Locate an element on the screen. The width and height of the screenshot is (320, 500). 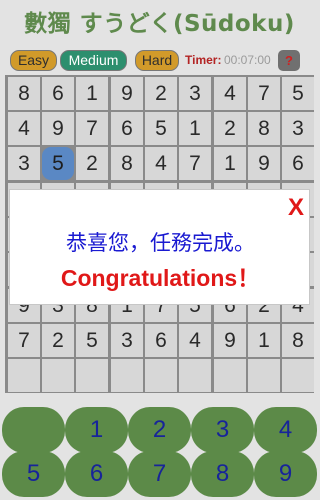
keypad-key-4: 4 is located at coordinates (285, 430).